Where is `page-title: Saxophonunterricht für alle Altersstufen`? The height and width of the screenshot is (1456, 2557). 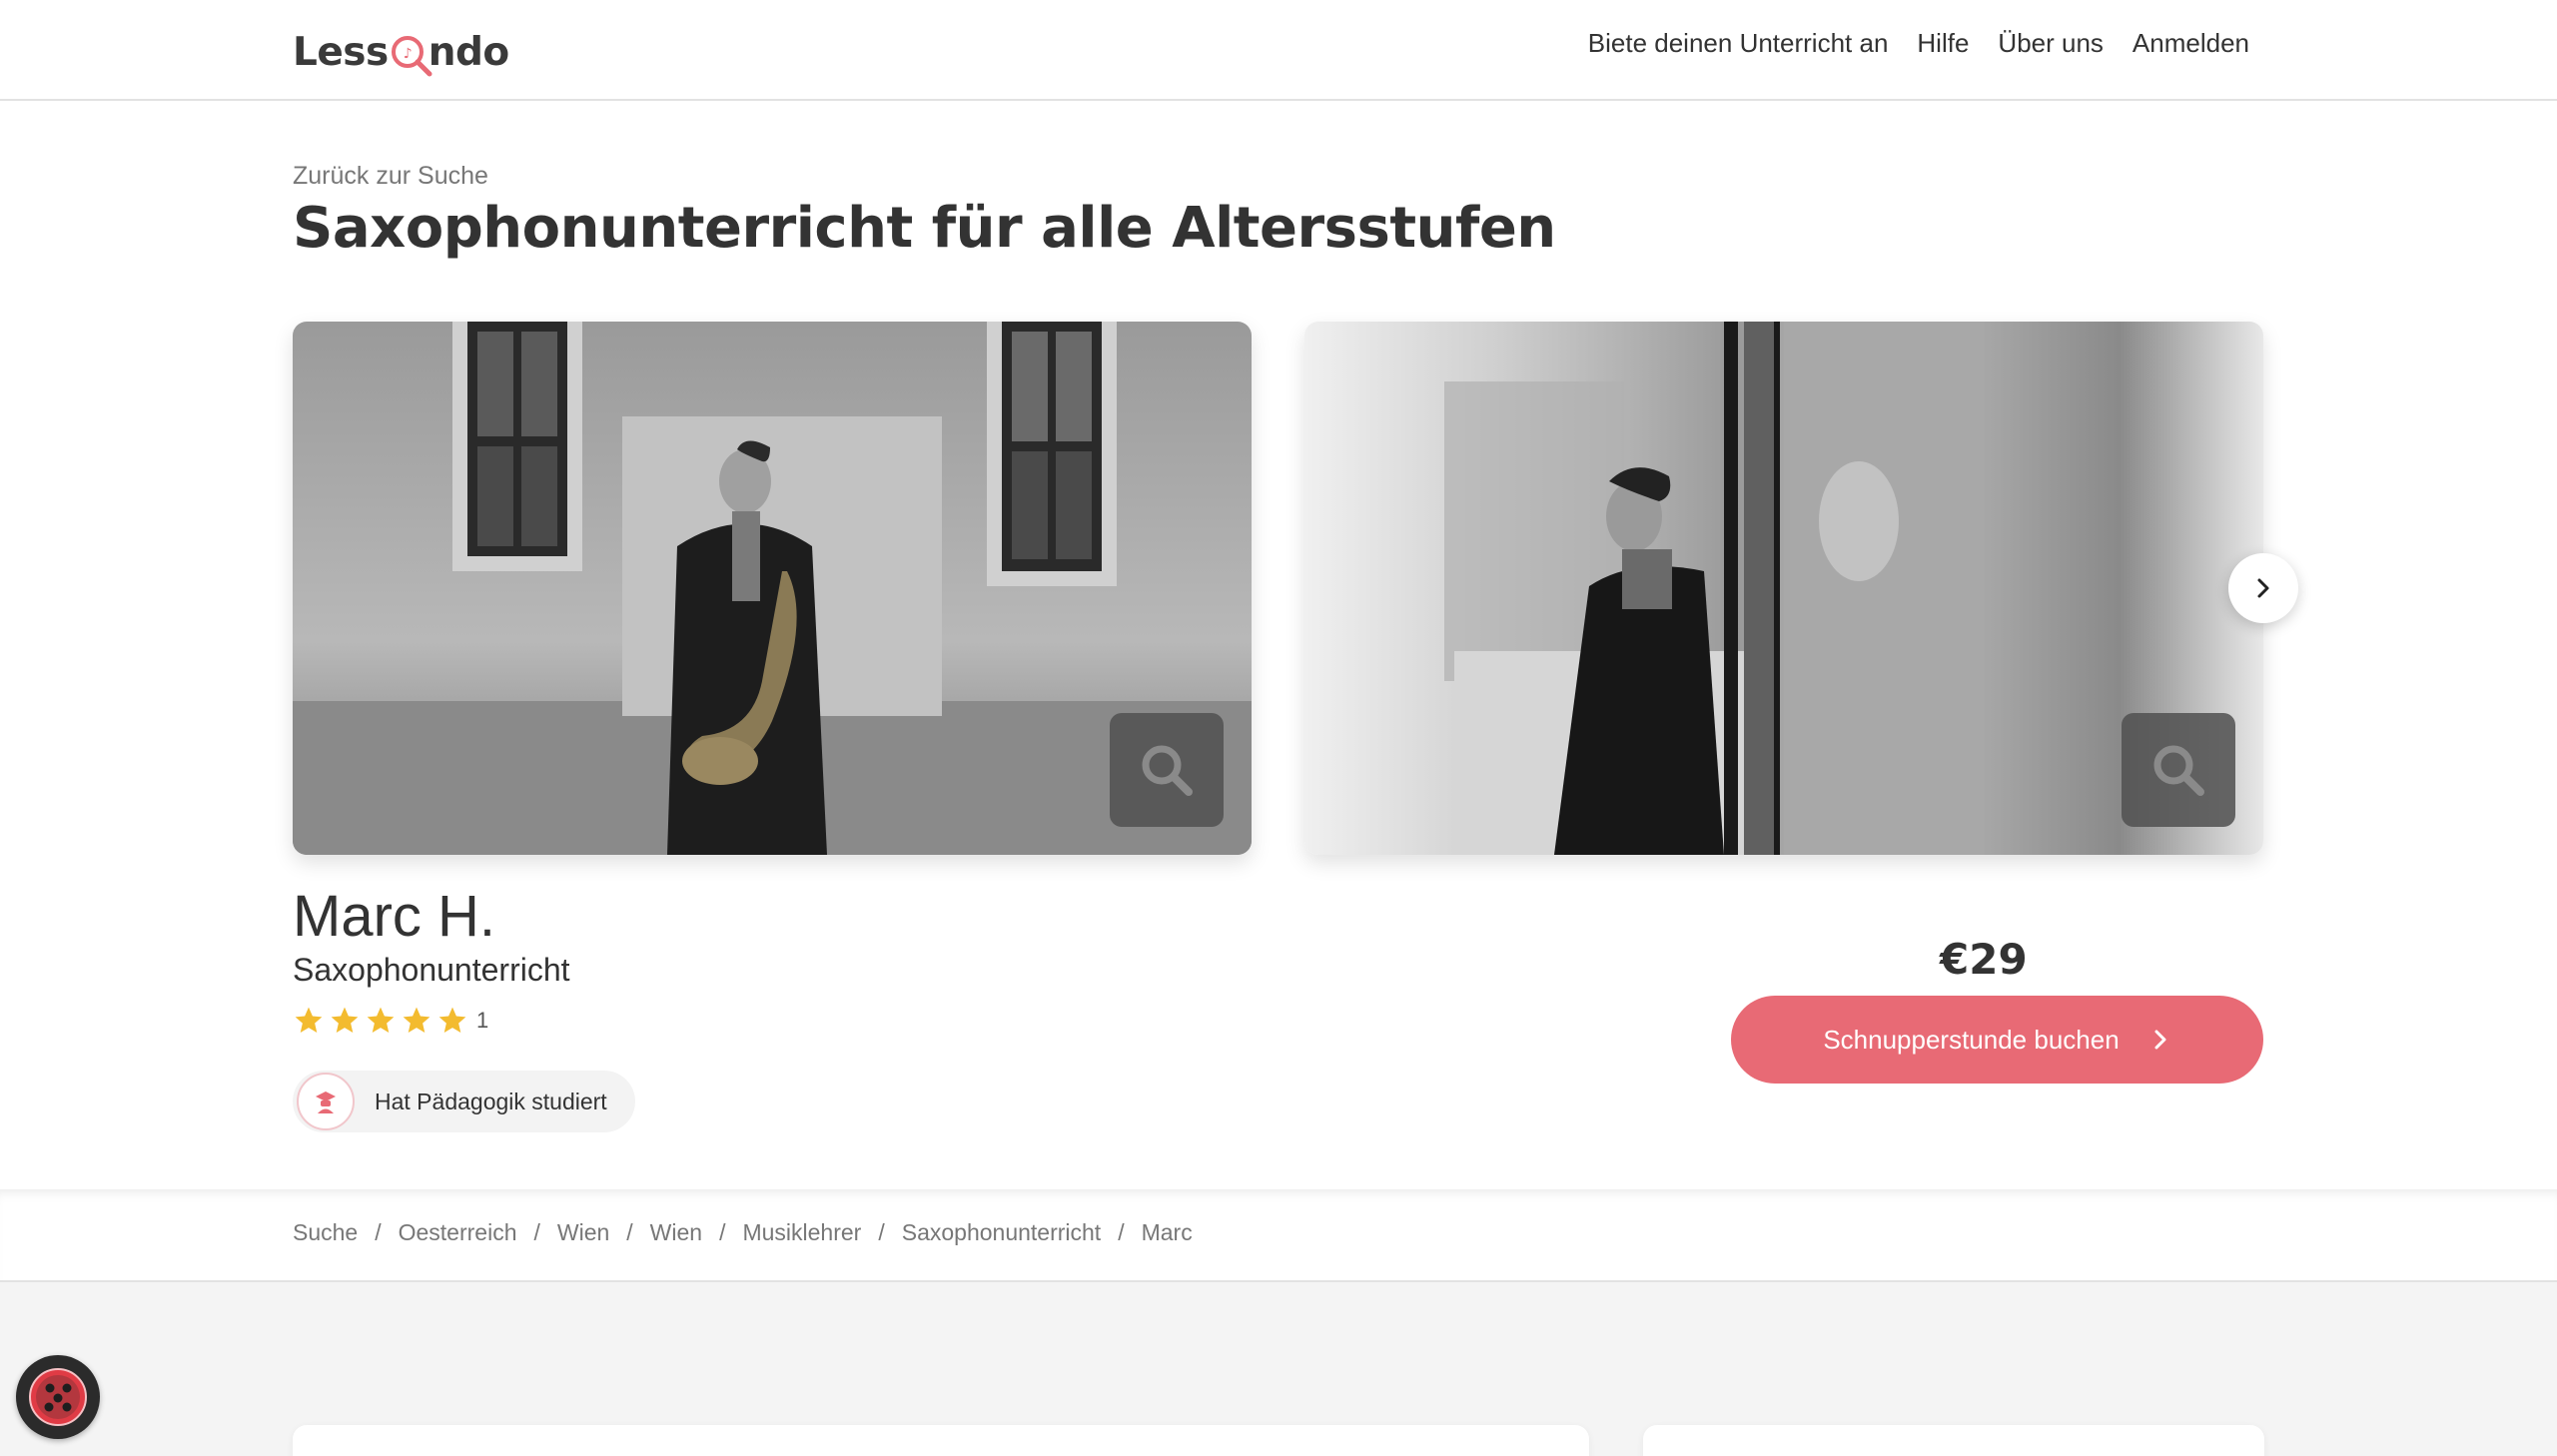 page-title: Saxophonunterricht für alle Altersstufen is located at coordinates (924, 229).